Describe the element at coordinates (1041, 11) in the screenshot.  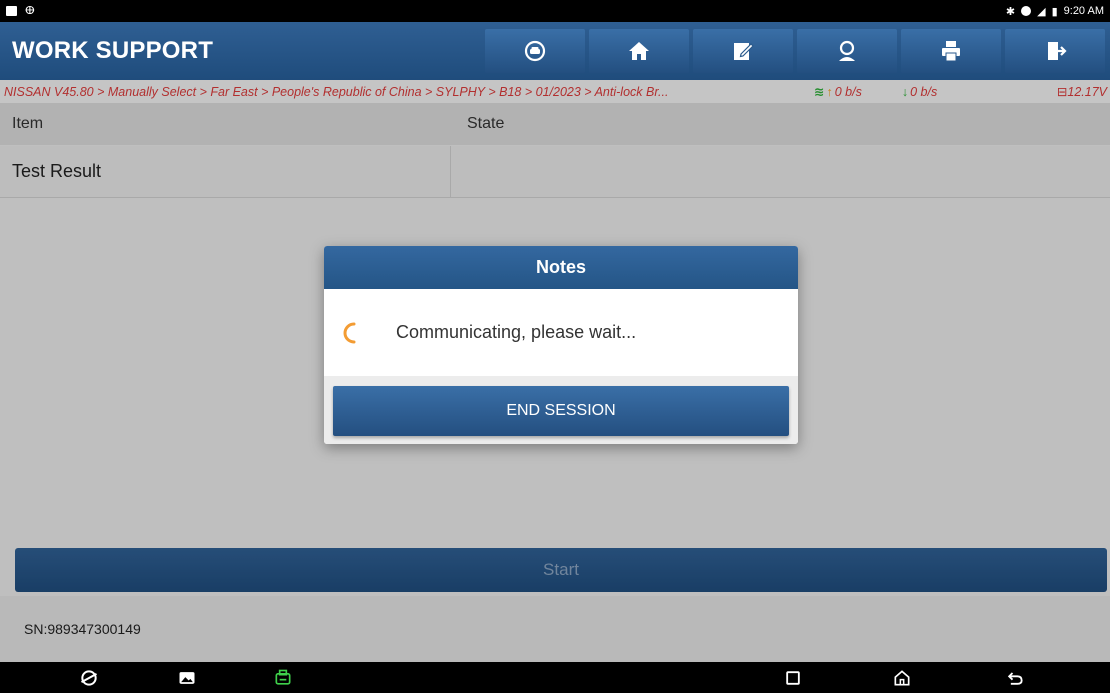
I see `signal-icon: ◢` at that location.